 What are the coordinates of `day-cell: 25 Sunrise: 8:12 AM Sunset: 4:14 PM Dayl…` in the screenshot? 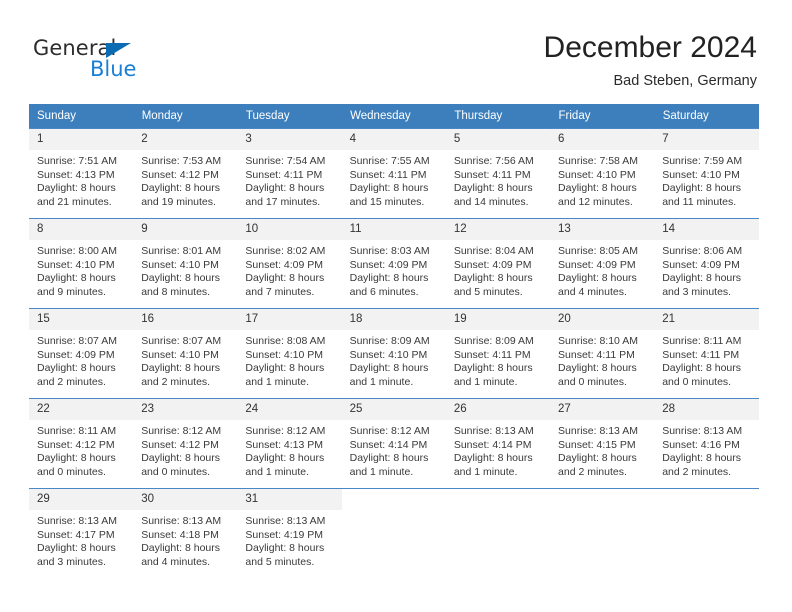 It's located at (393, 443).